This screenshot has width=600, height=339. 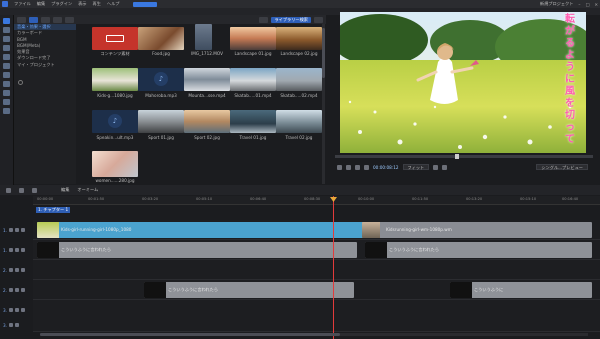 I want to click on play-icon, so click(x=339, y=167).